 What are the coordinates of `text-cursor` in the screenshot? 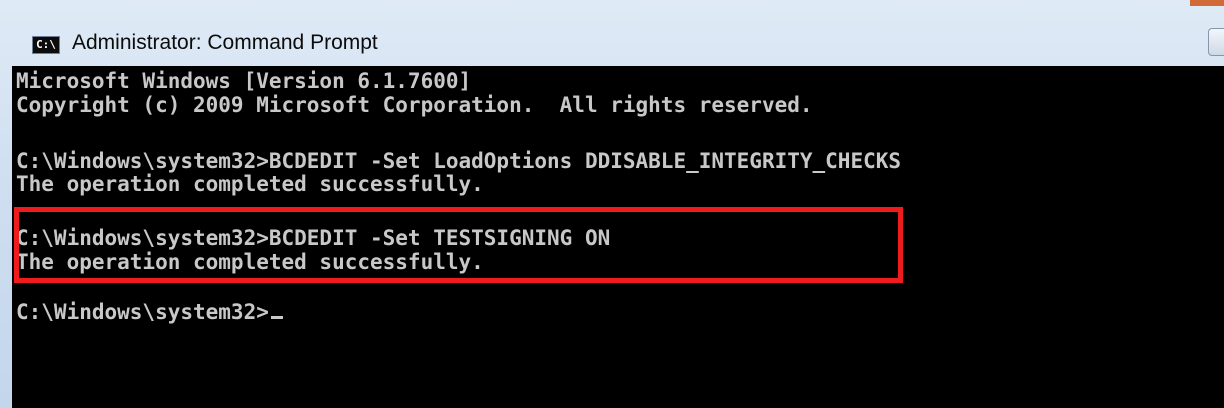 It's located at (276, 317).